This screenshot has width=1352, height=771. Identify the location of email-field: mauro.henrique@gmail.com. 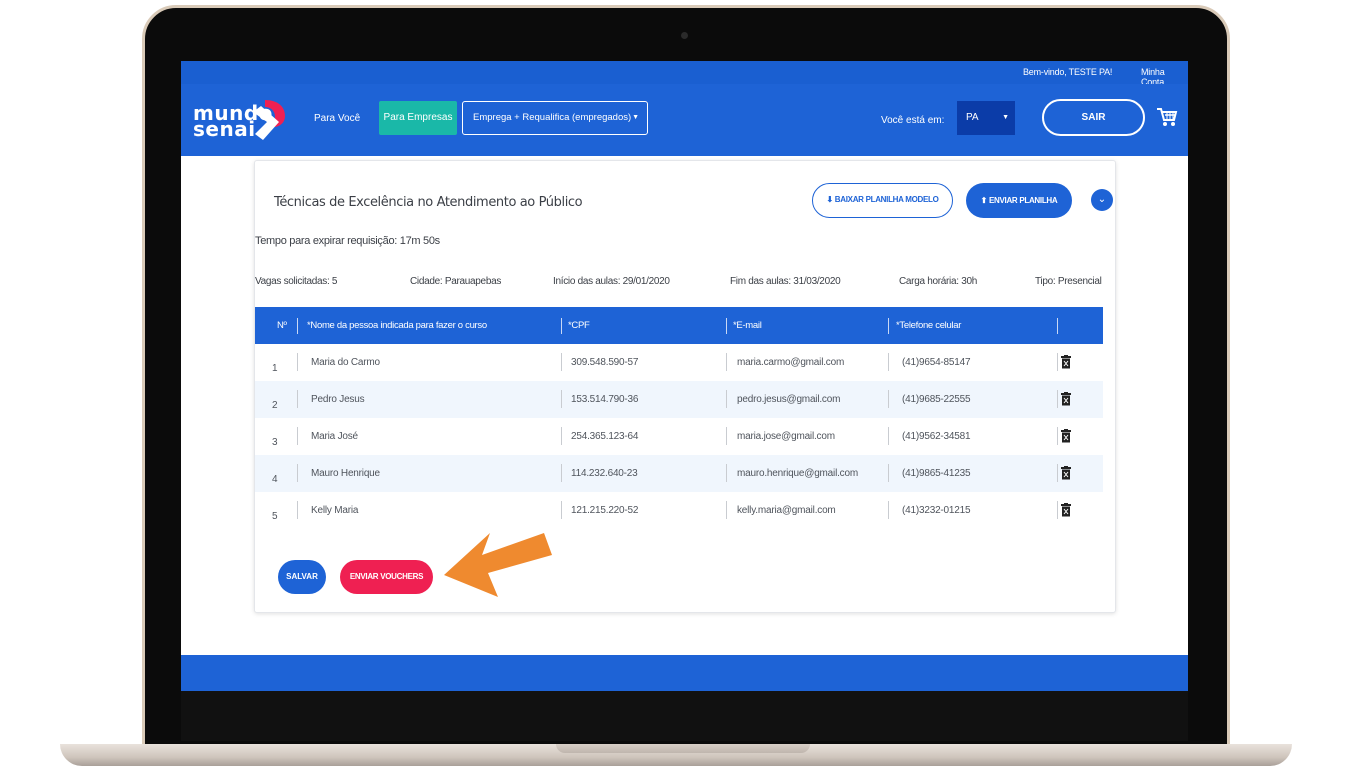
(797, 473).